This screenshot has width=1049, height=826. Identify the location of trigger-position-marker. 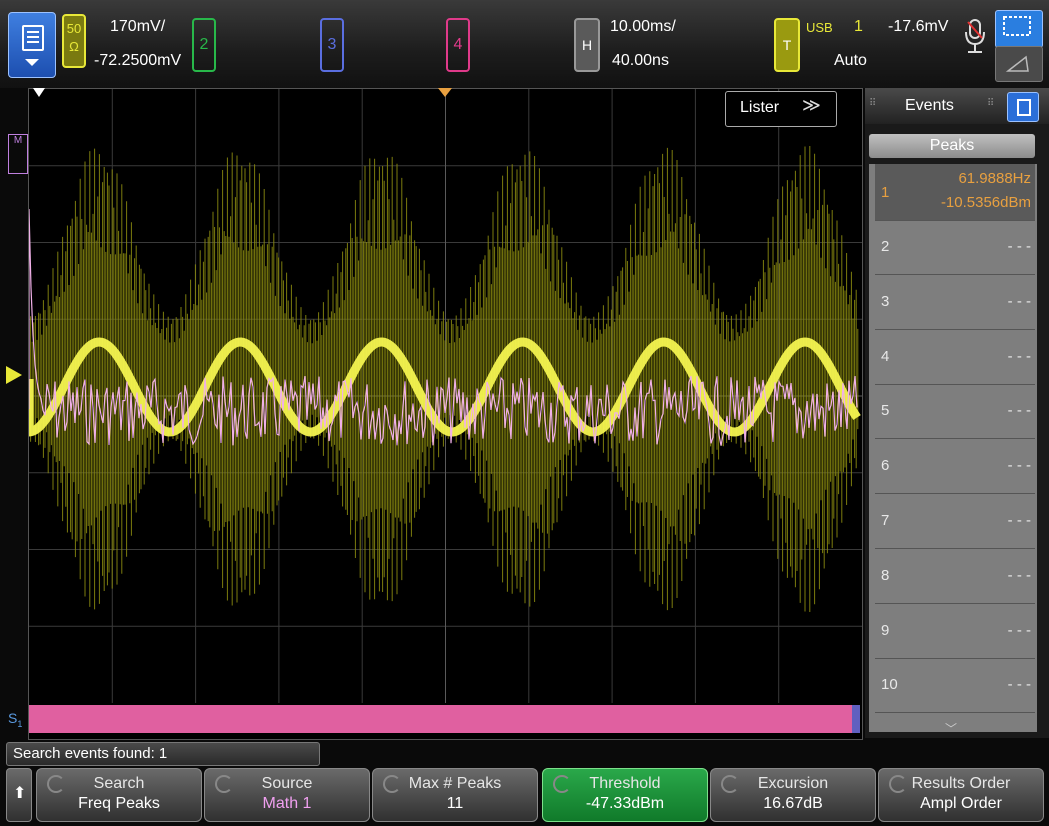
(39, 92).